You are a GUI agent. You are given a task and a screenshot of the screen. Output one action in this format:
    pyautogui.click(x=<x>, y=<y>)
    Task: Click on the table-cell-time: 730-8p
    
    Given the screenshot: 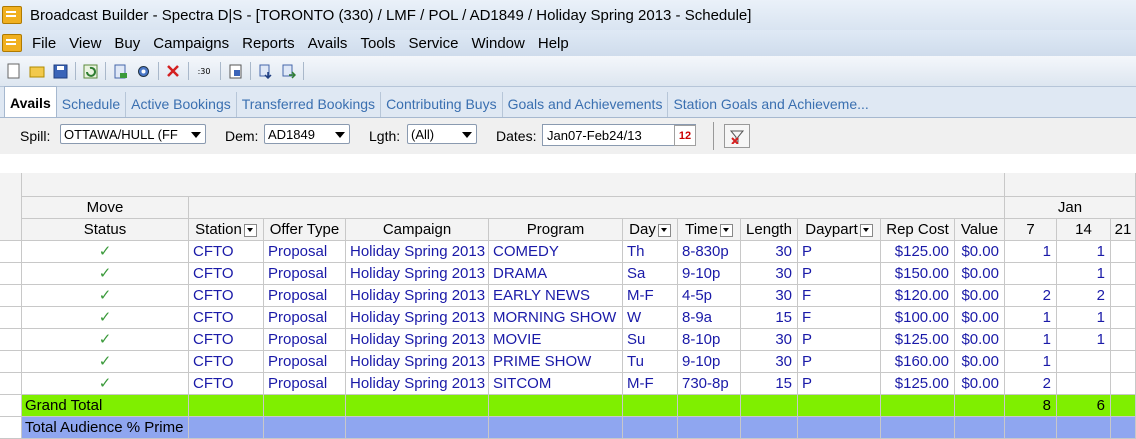 What is the action you would take?
    pyautogui.click(x=709, y=384)
    